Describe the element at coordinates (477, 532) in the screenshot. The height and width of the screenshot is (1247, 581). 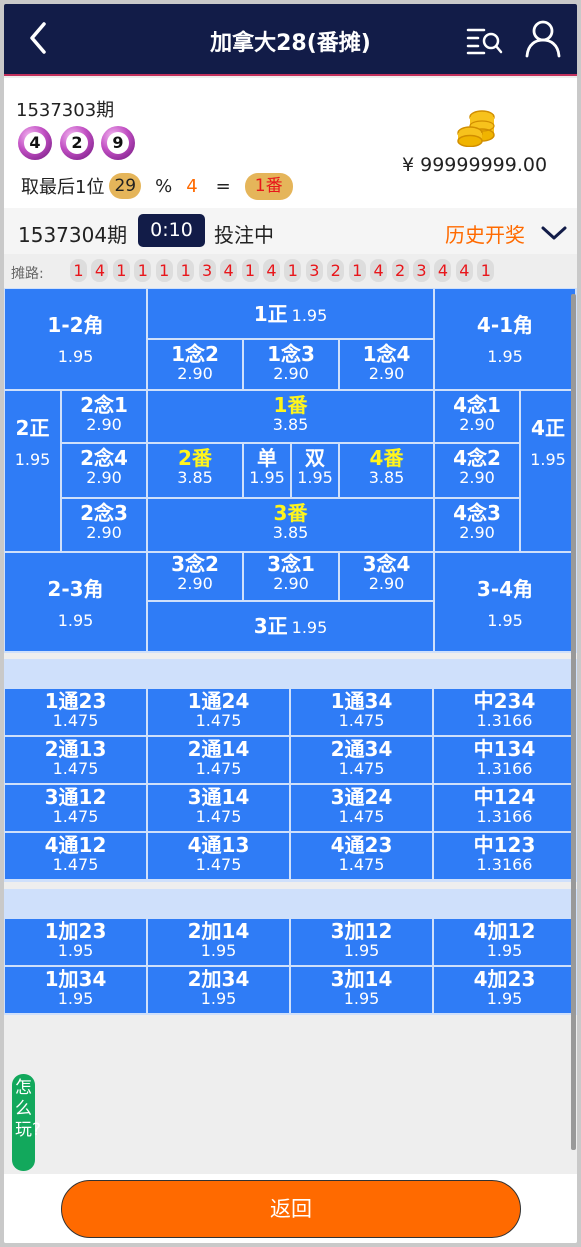
I see `bet-odds: 2.90` at that location.